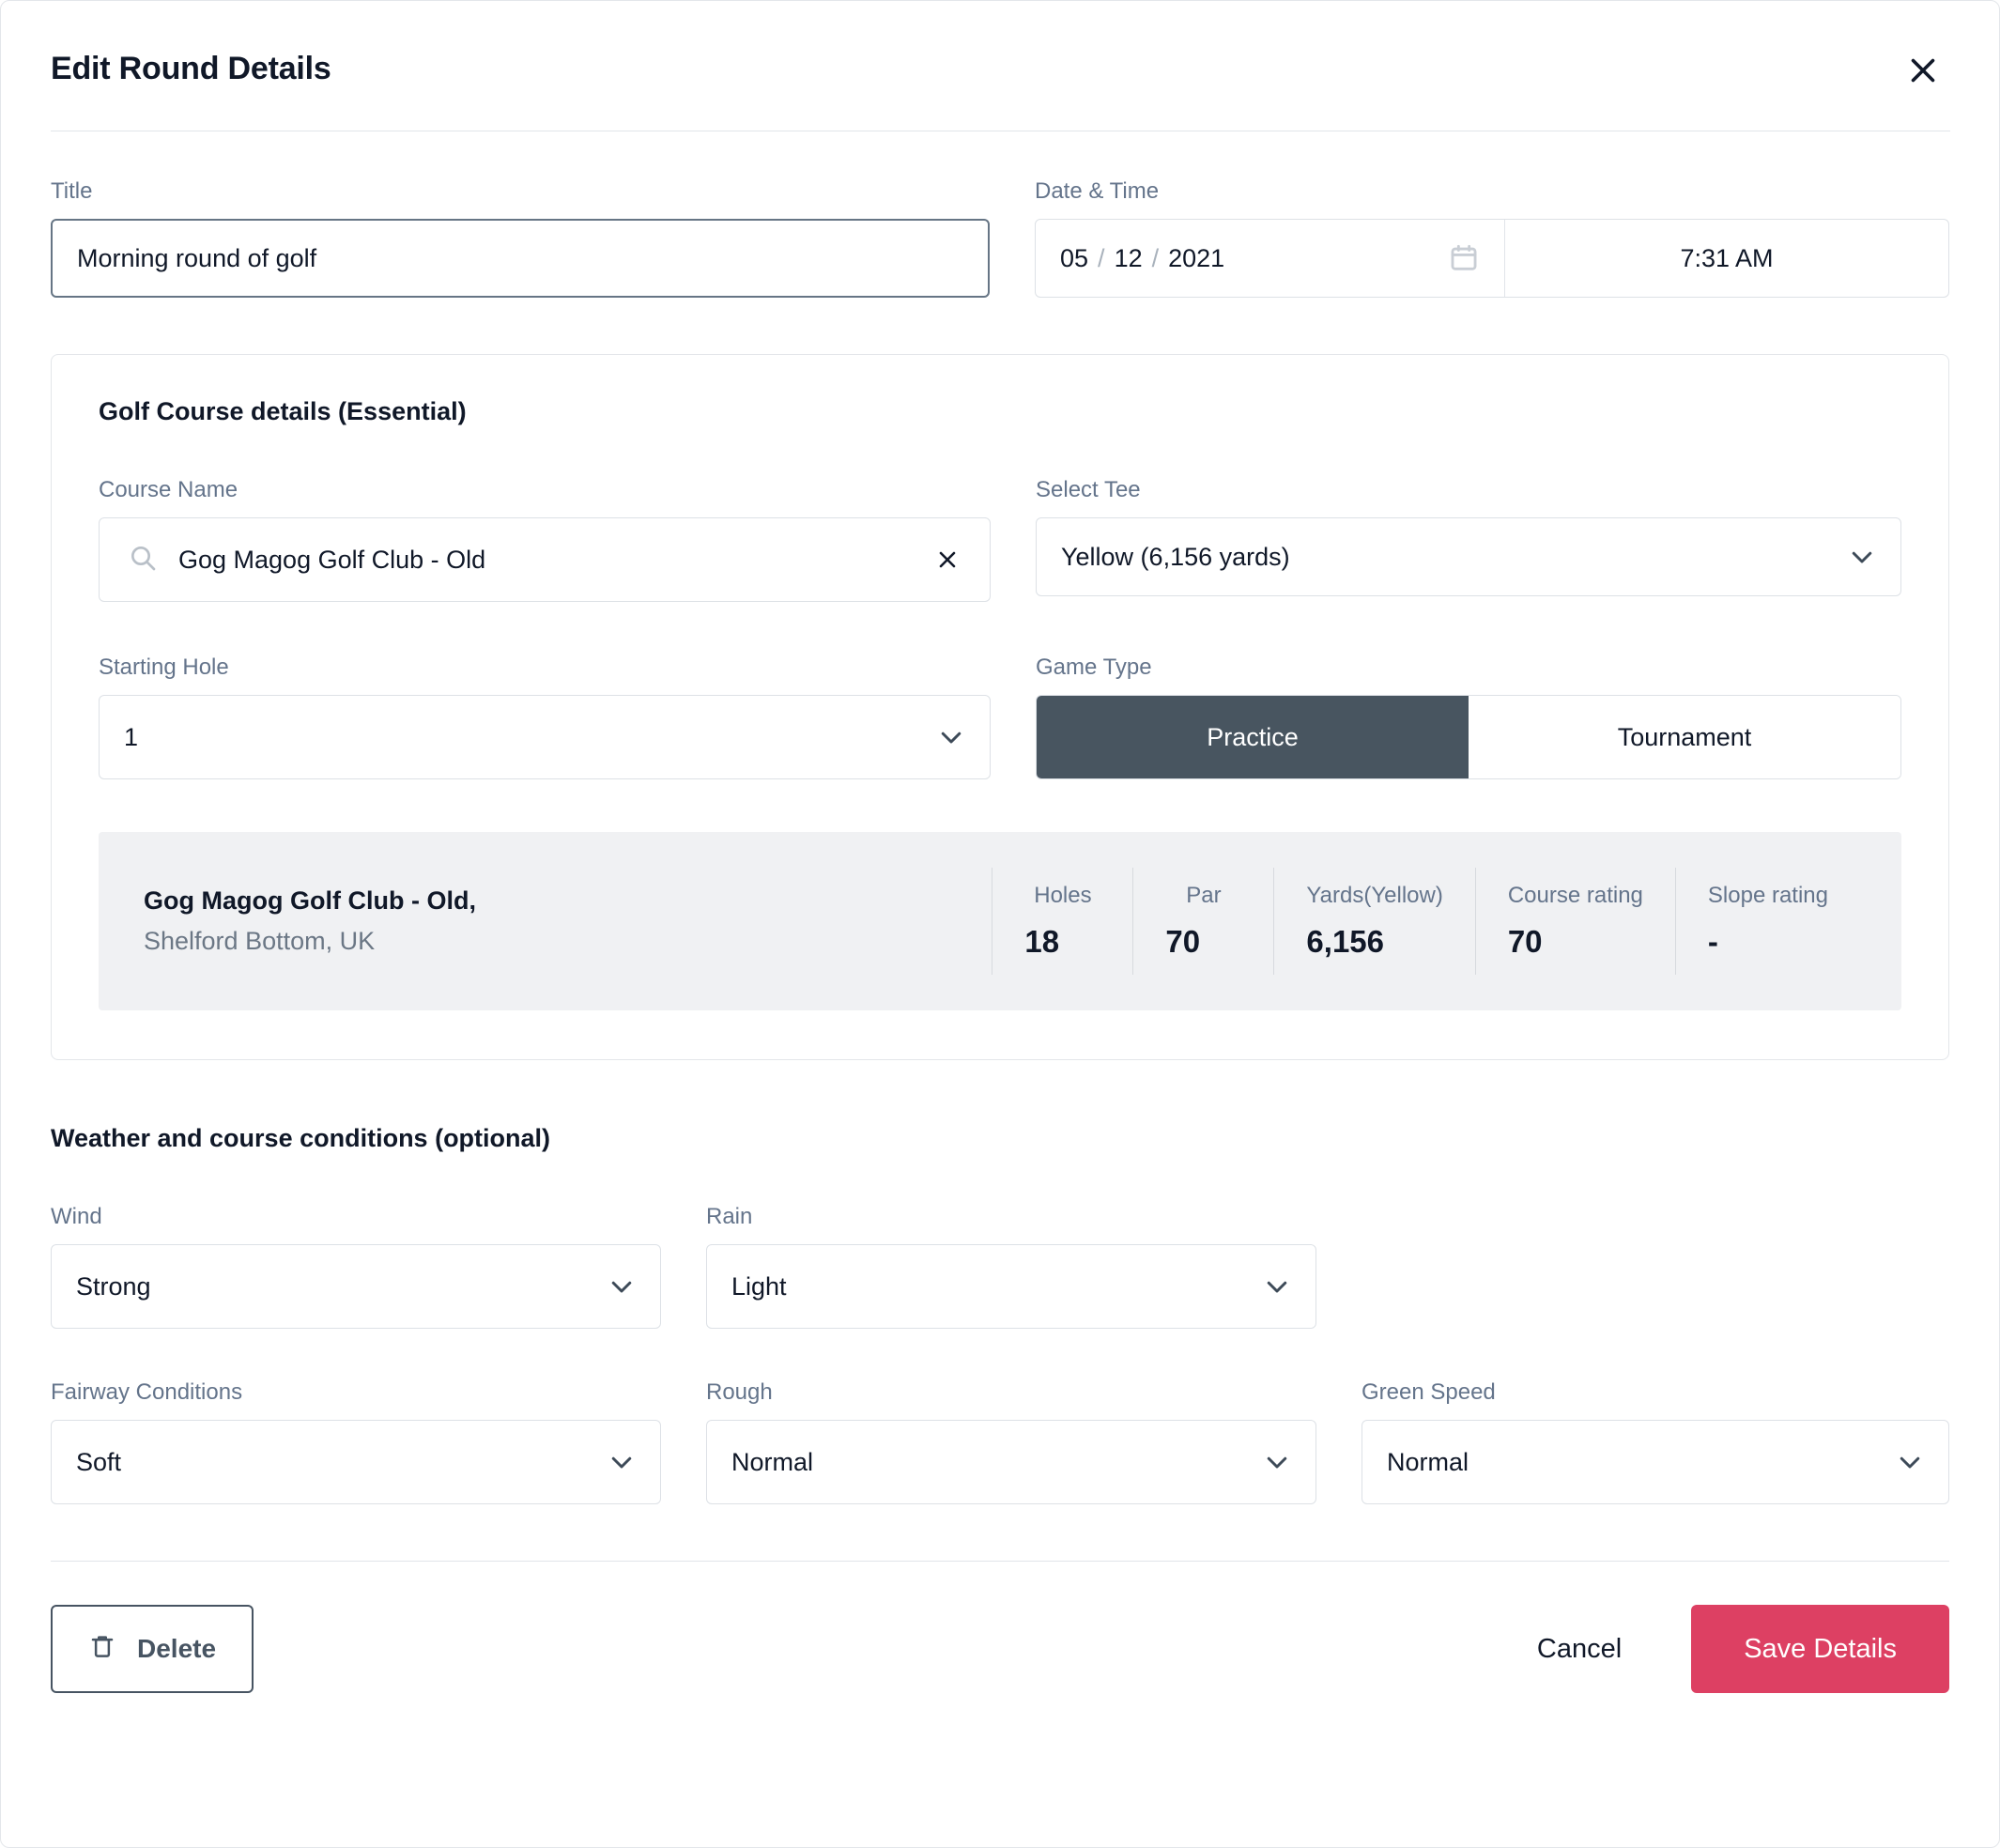  I want to click on wind-dropdown: Strong, so click(356, 1286).